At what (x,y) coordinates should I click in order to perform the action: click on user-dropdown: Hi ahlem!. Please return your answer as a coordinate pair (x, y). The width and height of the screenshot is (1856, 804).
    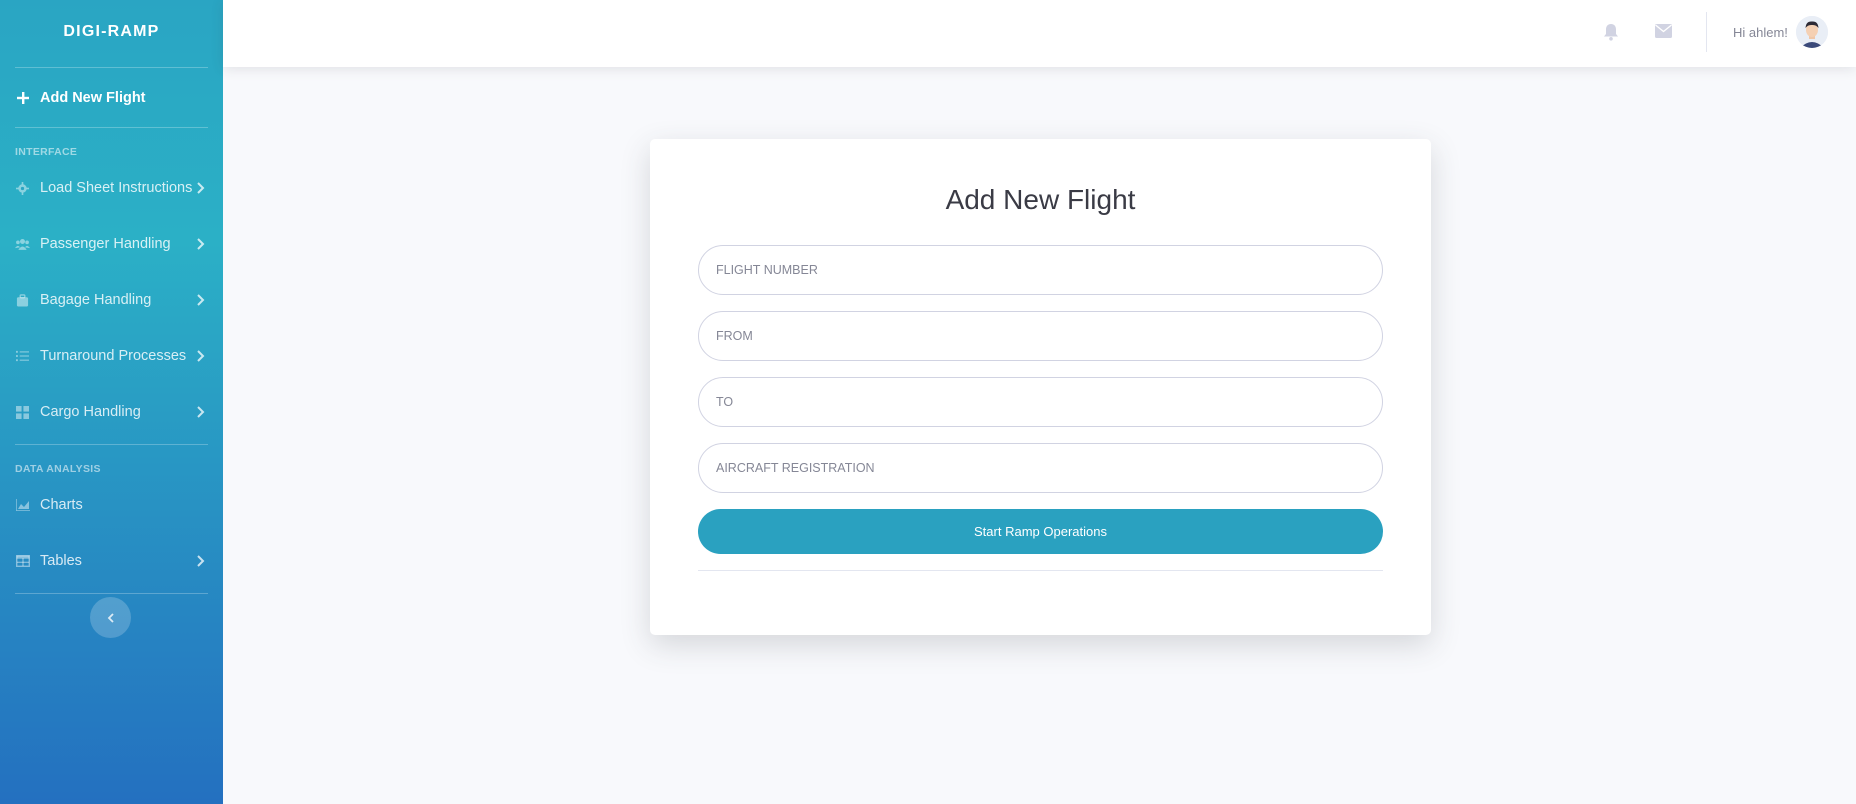
    Looking at the image, I should click on (1780, 32).